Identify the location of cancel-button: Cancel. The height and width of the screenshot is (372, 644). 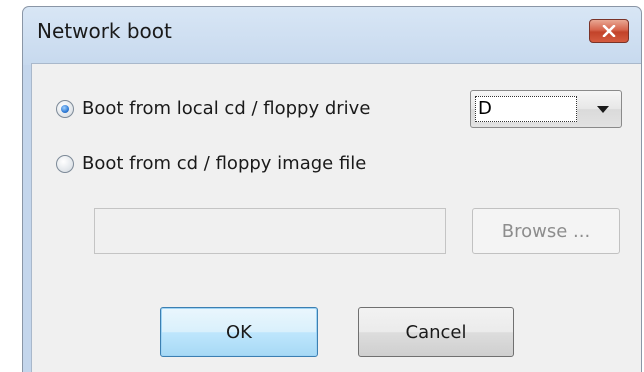
(436, 332).